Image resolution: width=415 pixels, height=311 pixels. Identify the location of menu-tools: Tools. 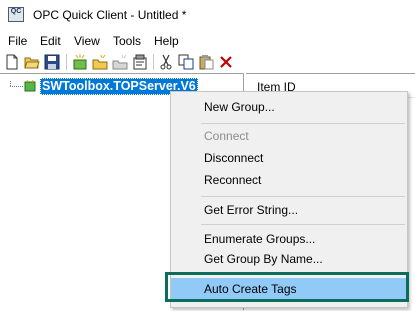
(127, 41).